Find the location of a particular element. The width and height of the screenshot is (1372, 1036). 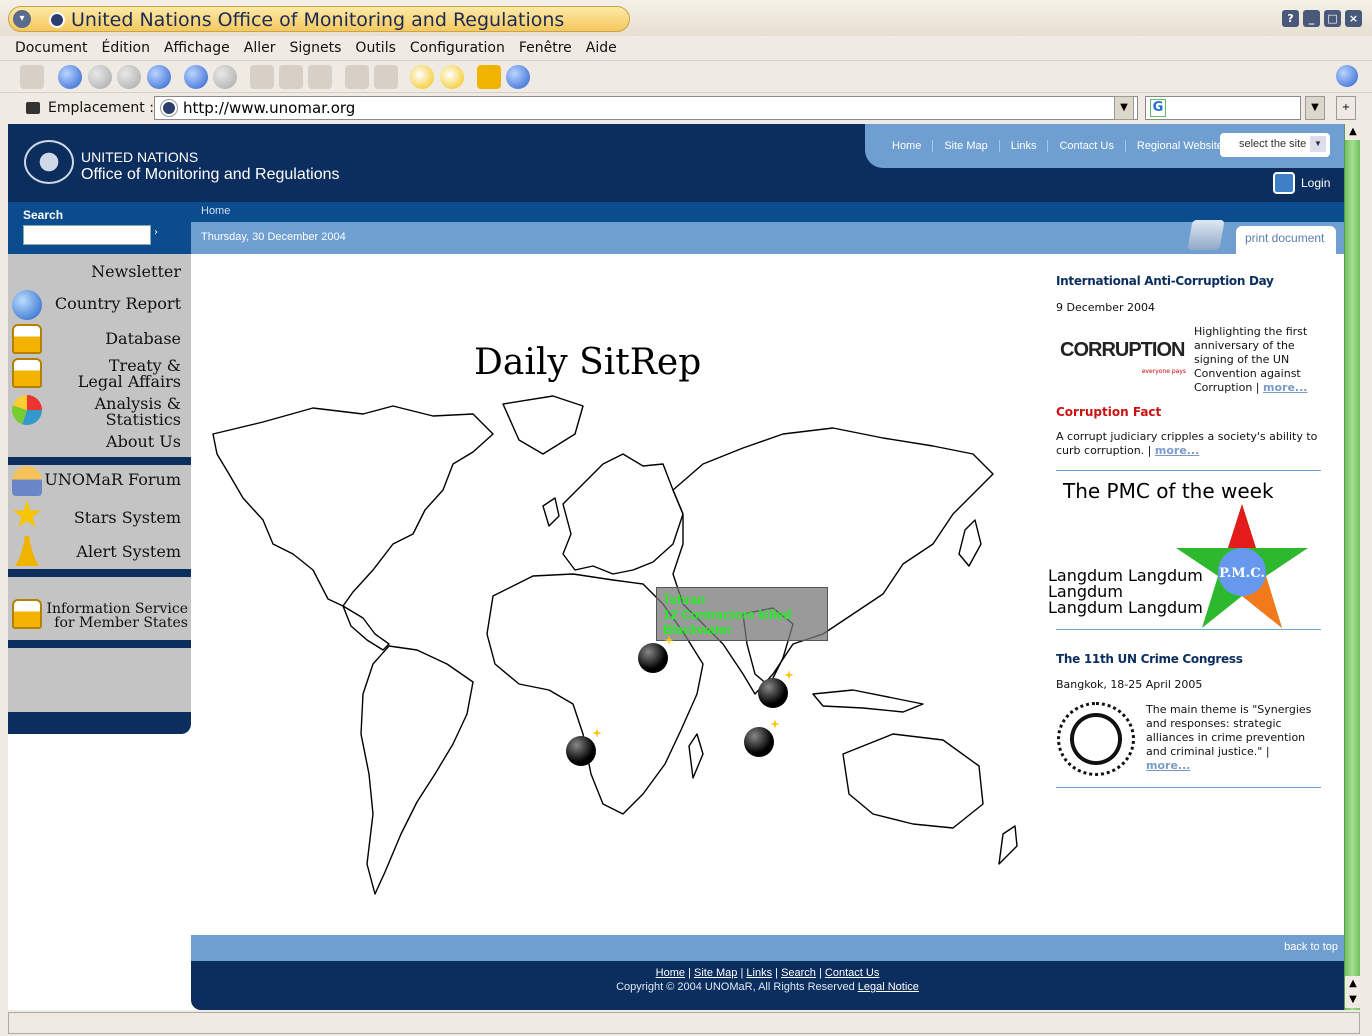

zoom-in-icon is located at coordinates (422, 77).